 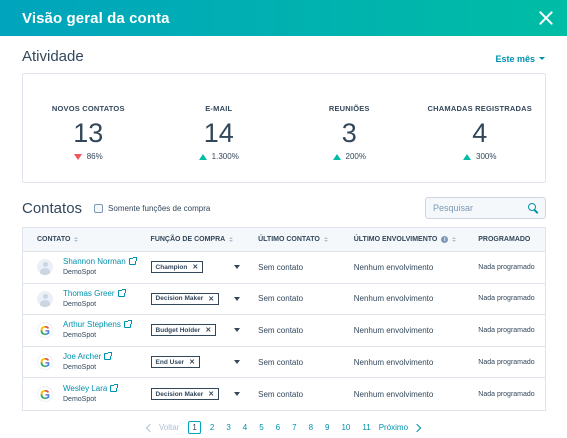 I want to click on page-button: 9, so click(x=327, y=427).